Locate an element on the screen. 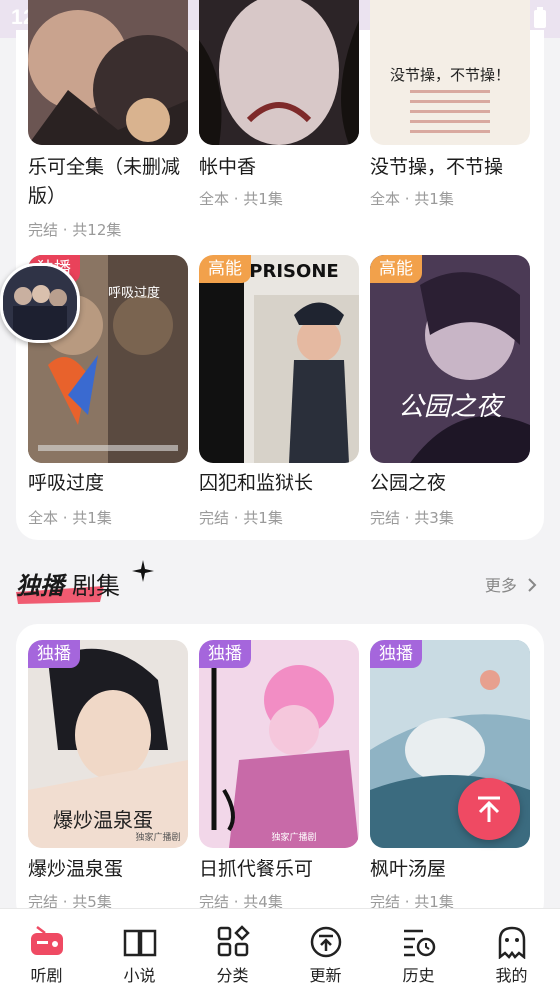 The height and width of the screenshot is (998, 560). profile-icon is located at coordinates (512, 942).